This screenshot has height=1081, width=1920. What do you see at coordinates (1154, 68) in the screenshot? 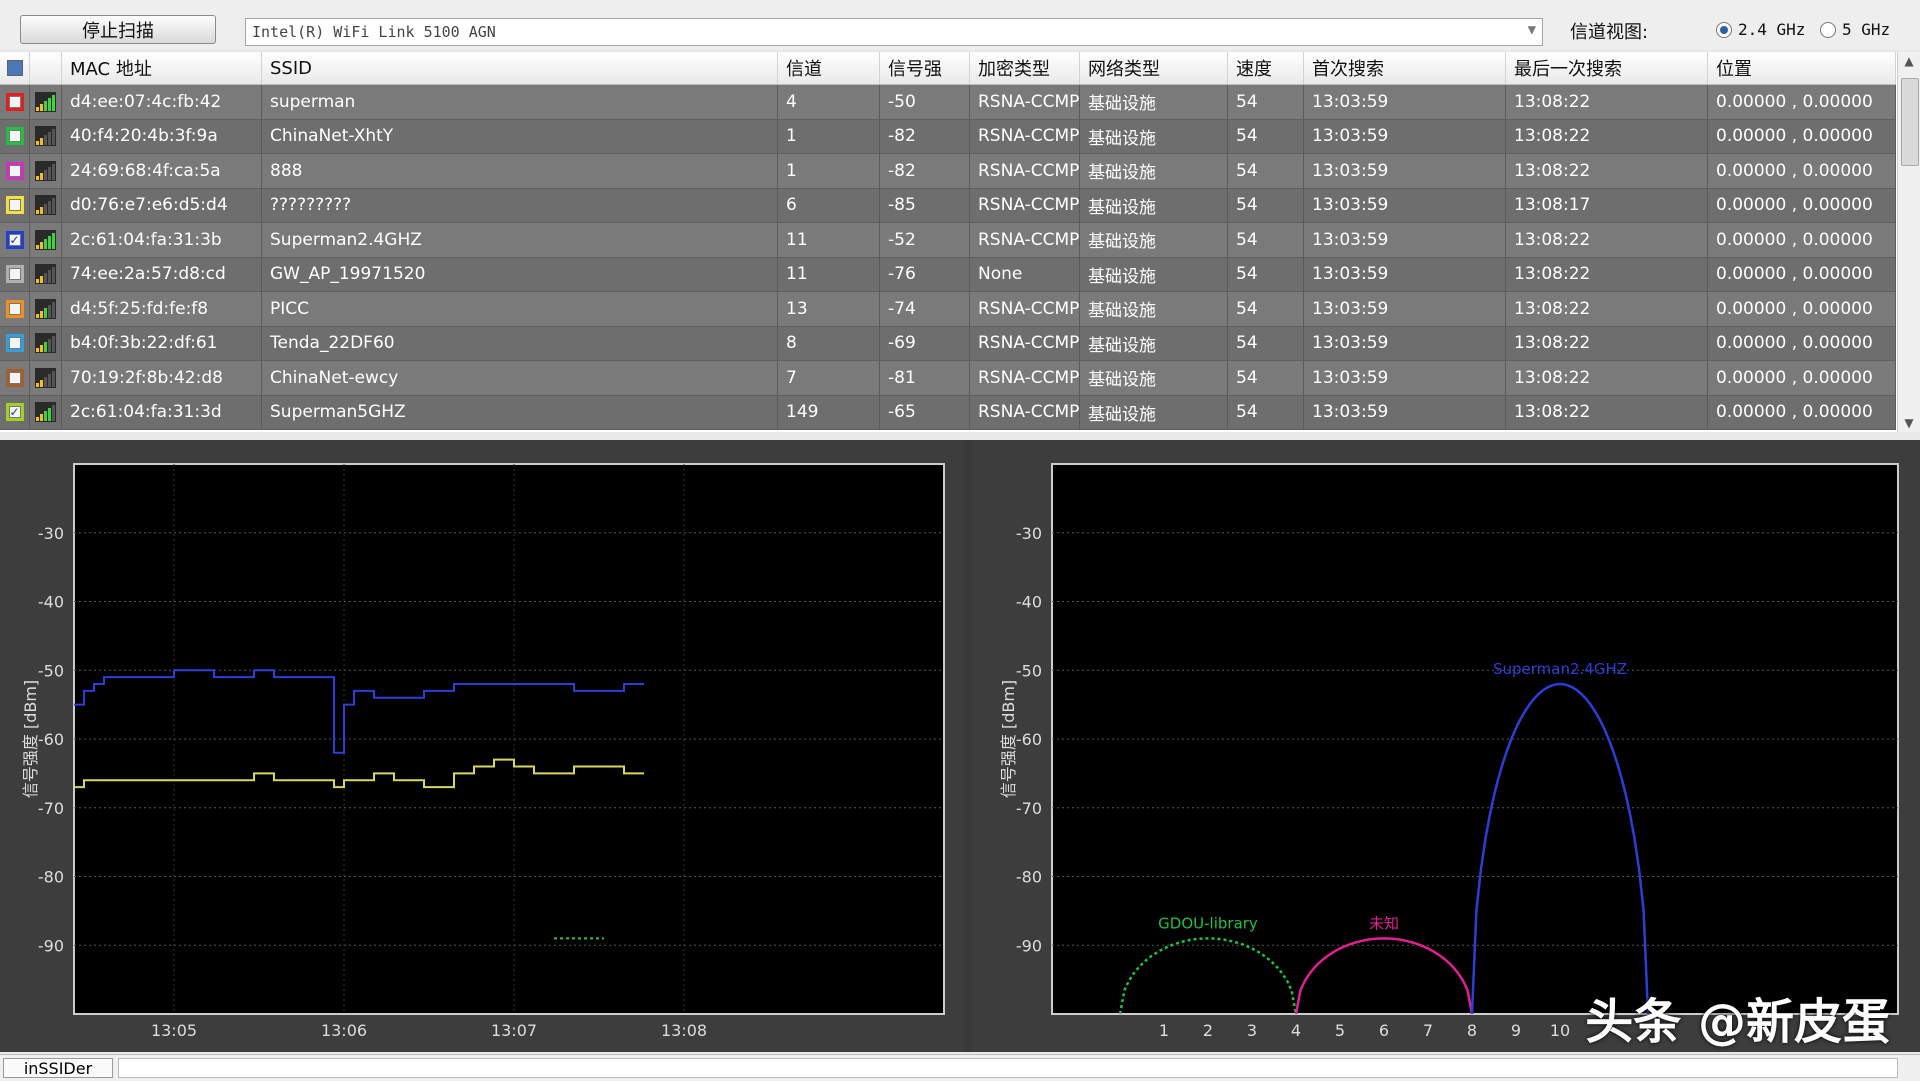
I see `header-network-type: 网络类型` at bounding box center [1154, 68].